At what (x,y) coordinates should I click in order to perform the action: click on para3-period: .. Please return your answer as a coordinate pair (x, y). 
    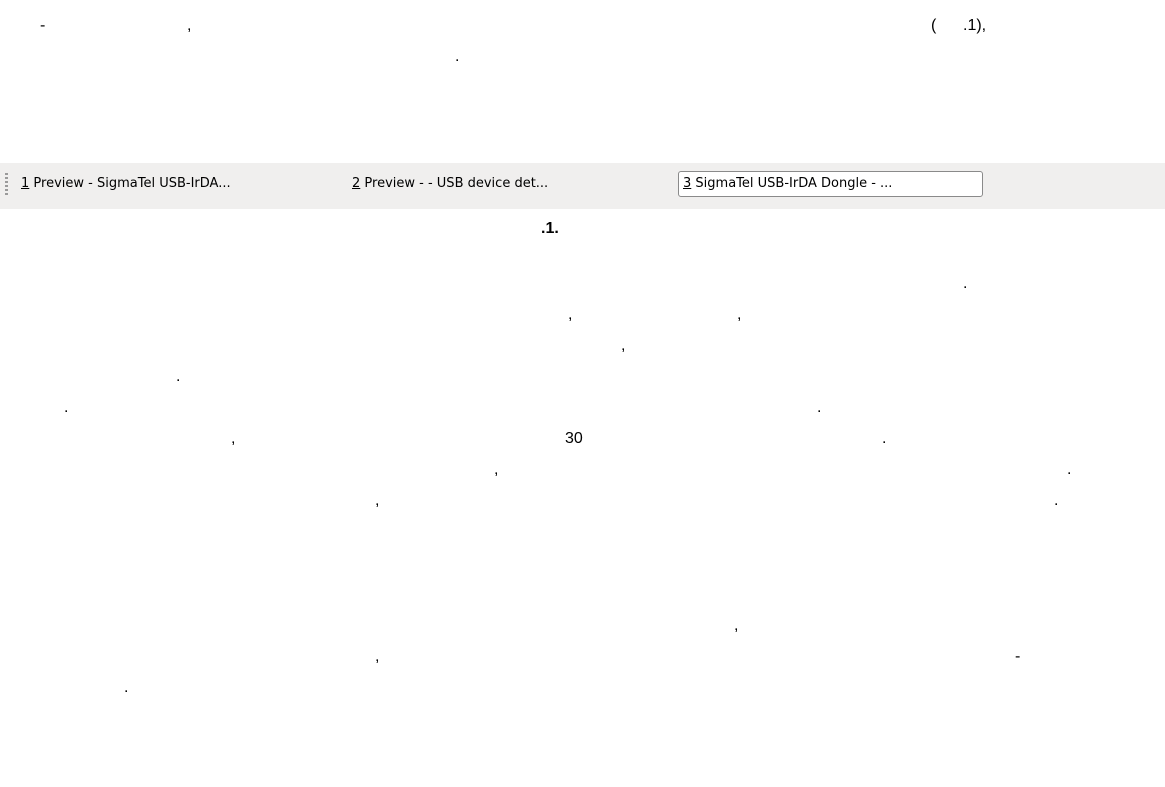
    Looking at the image, I should click on (126, 687).